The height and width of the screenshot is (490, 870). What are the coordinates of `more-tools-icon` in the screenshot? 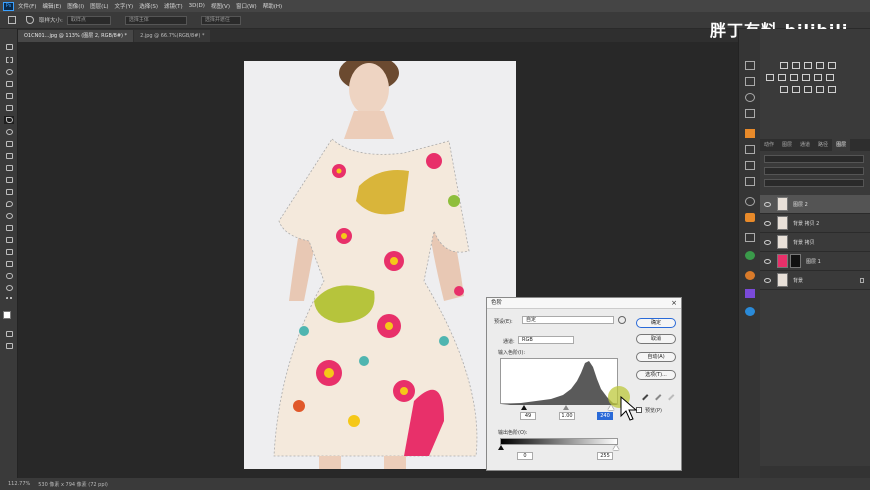 It's located at (9, 300).